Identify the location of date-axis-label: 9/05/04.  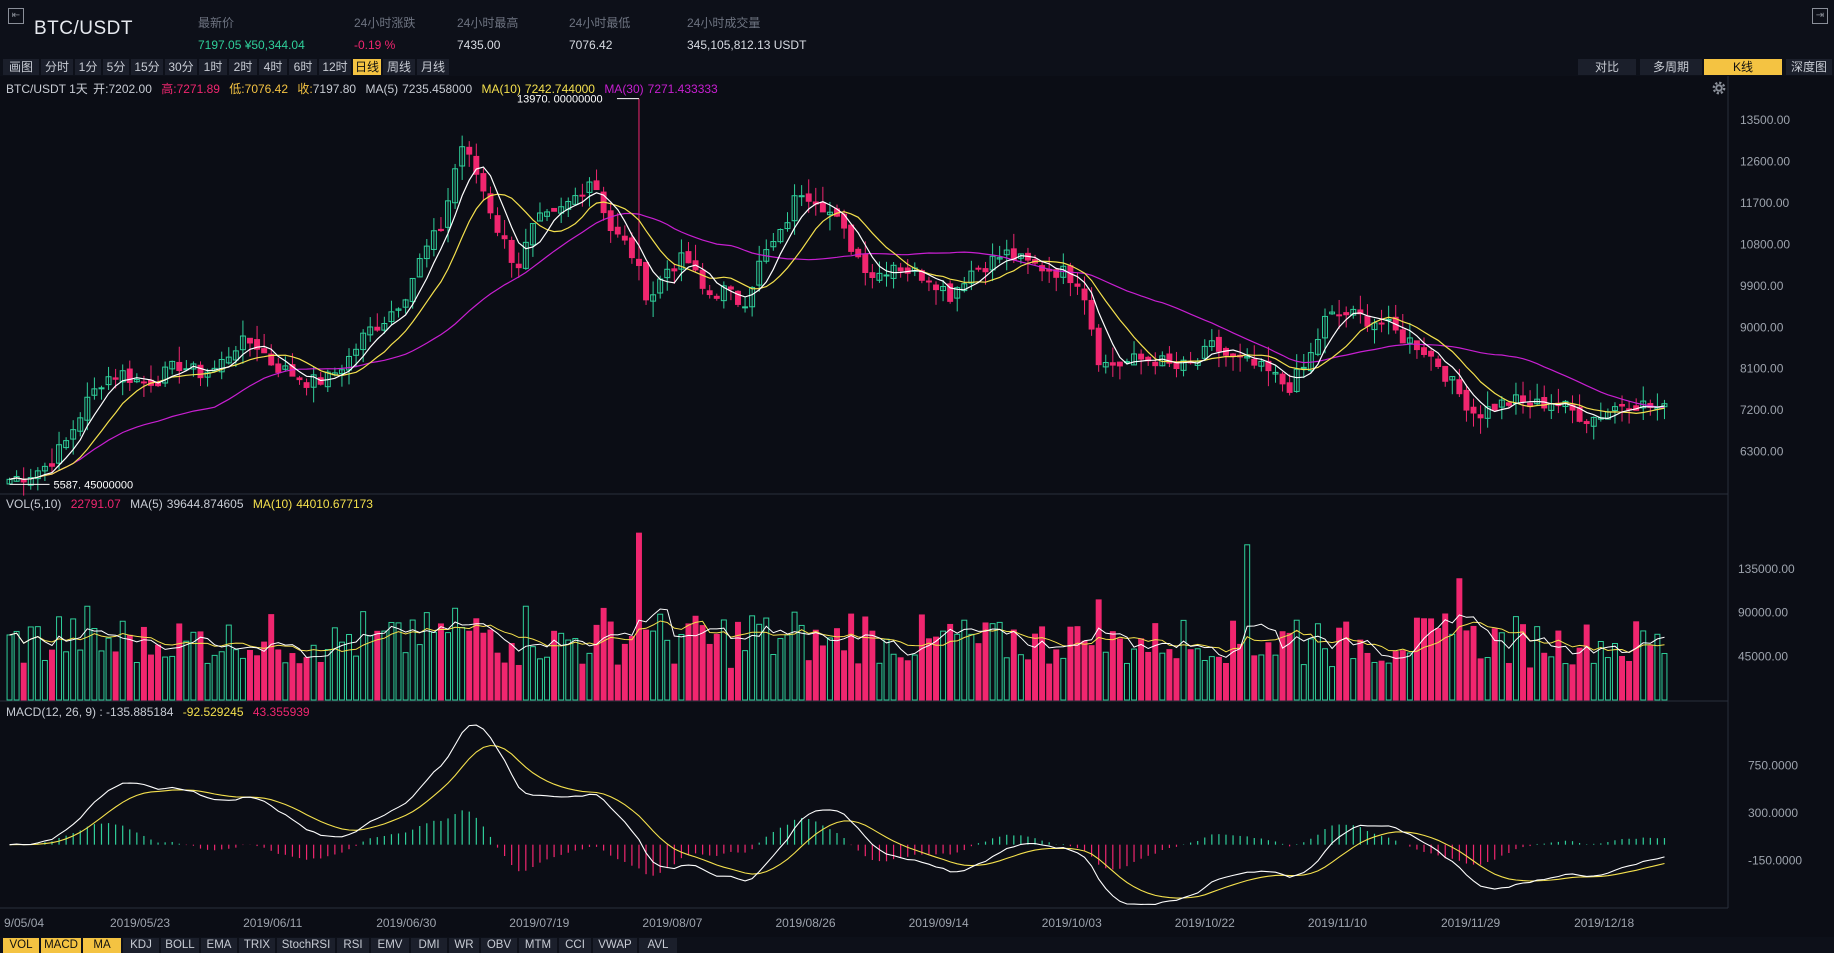
(24, 923).